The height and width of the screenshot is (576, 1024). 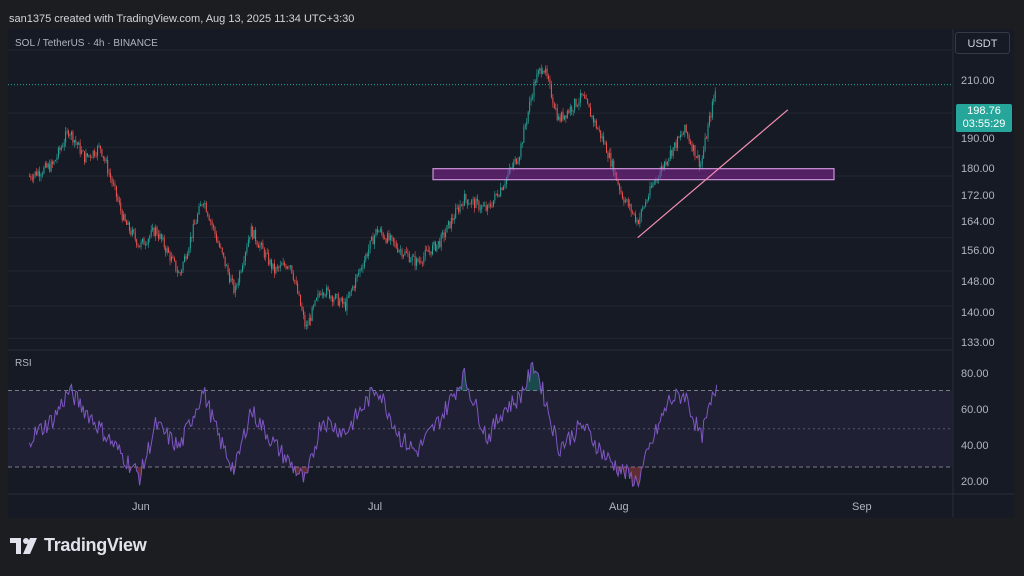 I want to click on rsi-legend: RSI, so click(x=23, y=363).